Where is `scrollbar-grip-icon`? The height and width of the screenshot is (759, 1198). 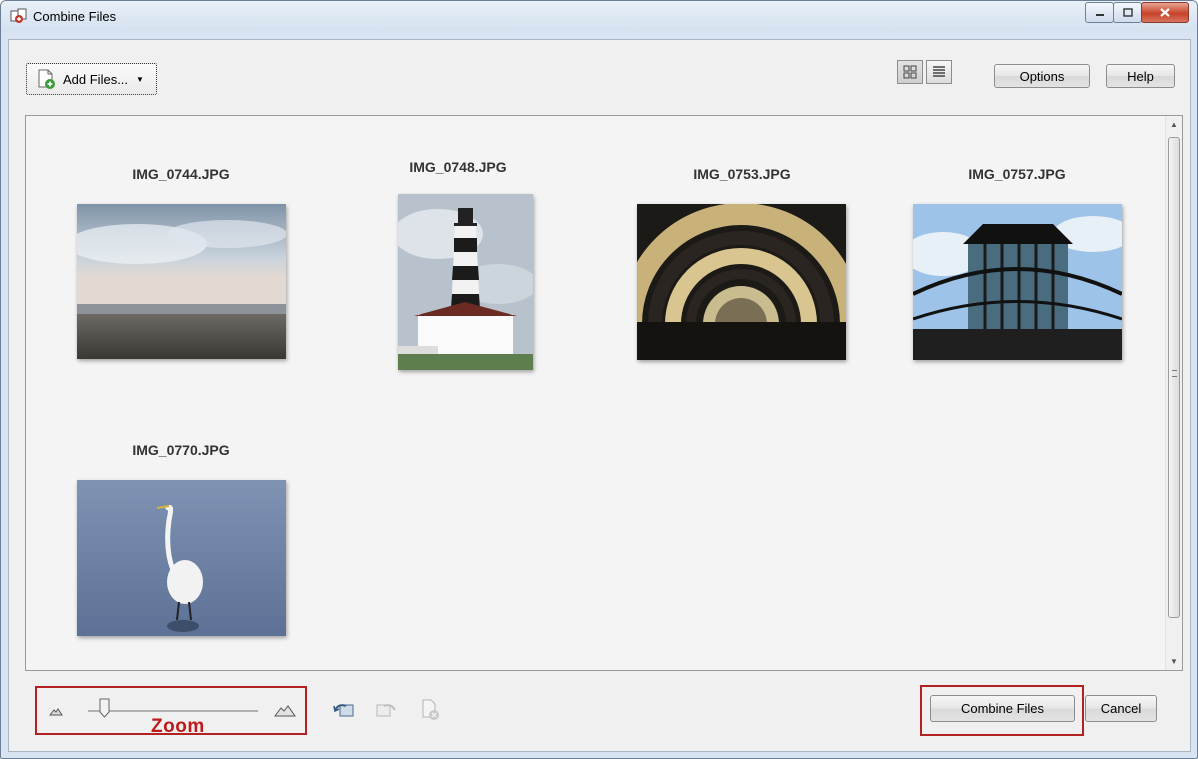
scrollbar-grip-icon is located at coordinates (1174, 373).